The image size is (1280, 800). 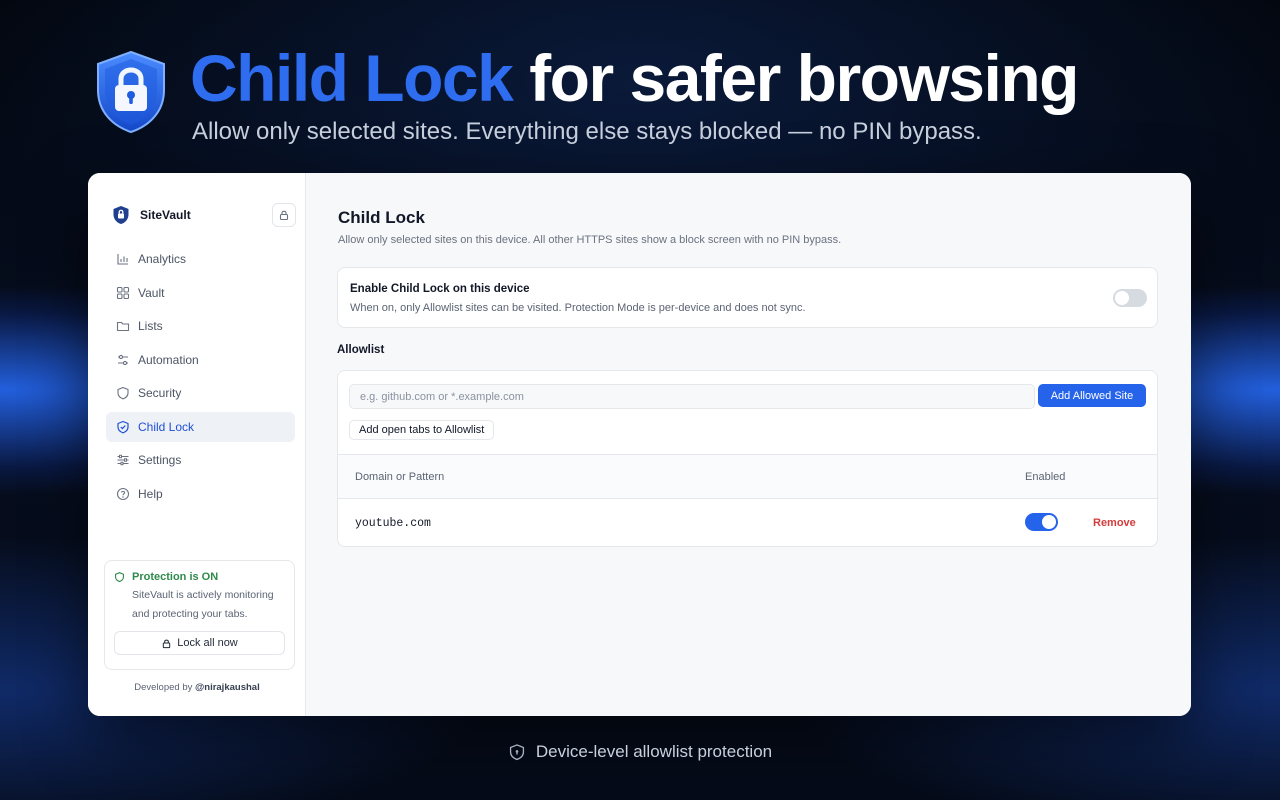 What do you see at coordinates (160, 393) in the screenshot?
I see `sidebar-item-label: Security` at bounding box center [160, 393].